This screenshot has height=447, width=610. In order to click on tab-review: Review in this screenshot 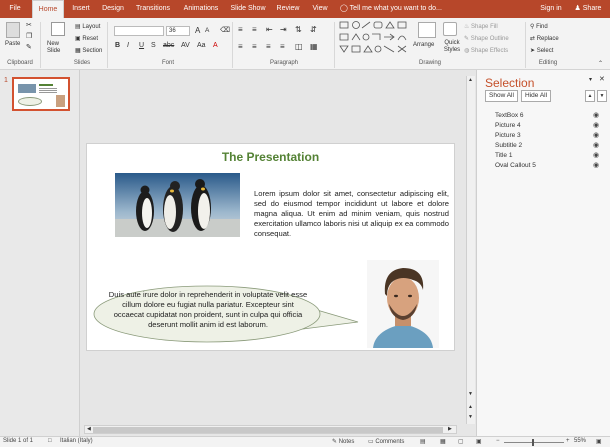, I will do `click(288, 9)`.